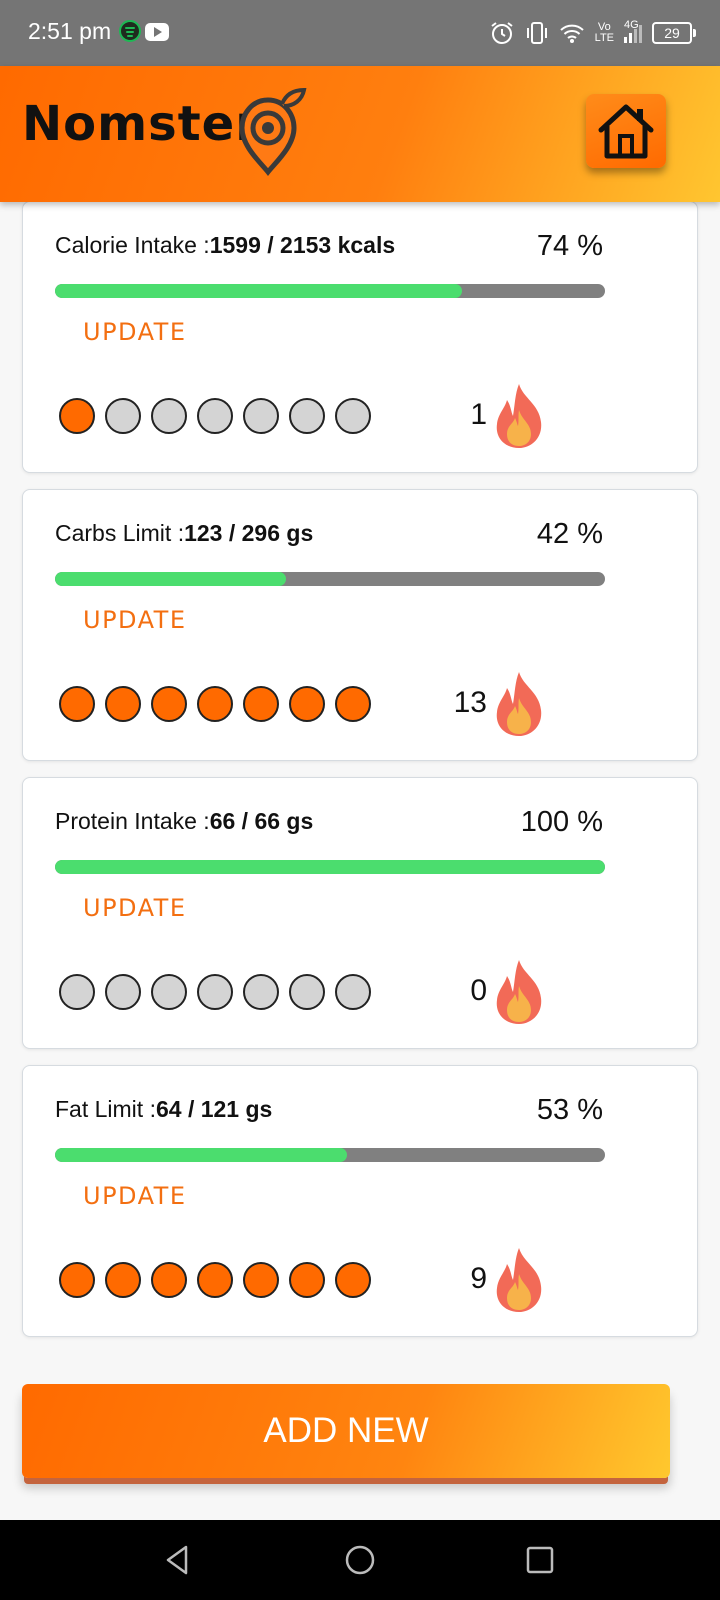  Describe the element at coordinates (536, 33) in the screenshot. I see `vibrate-icon` at that location.